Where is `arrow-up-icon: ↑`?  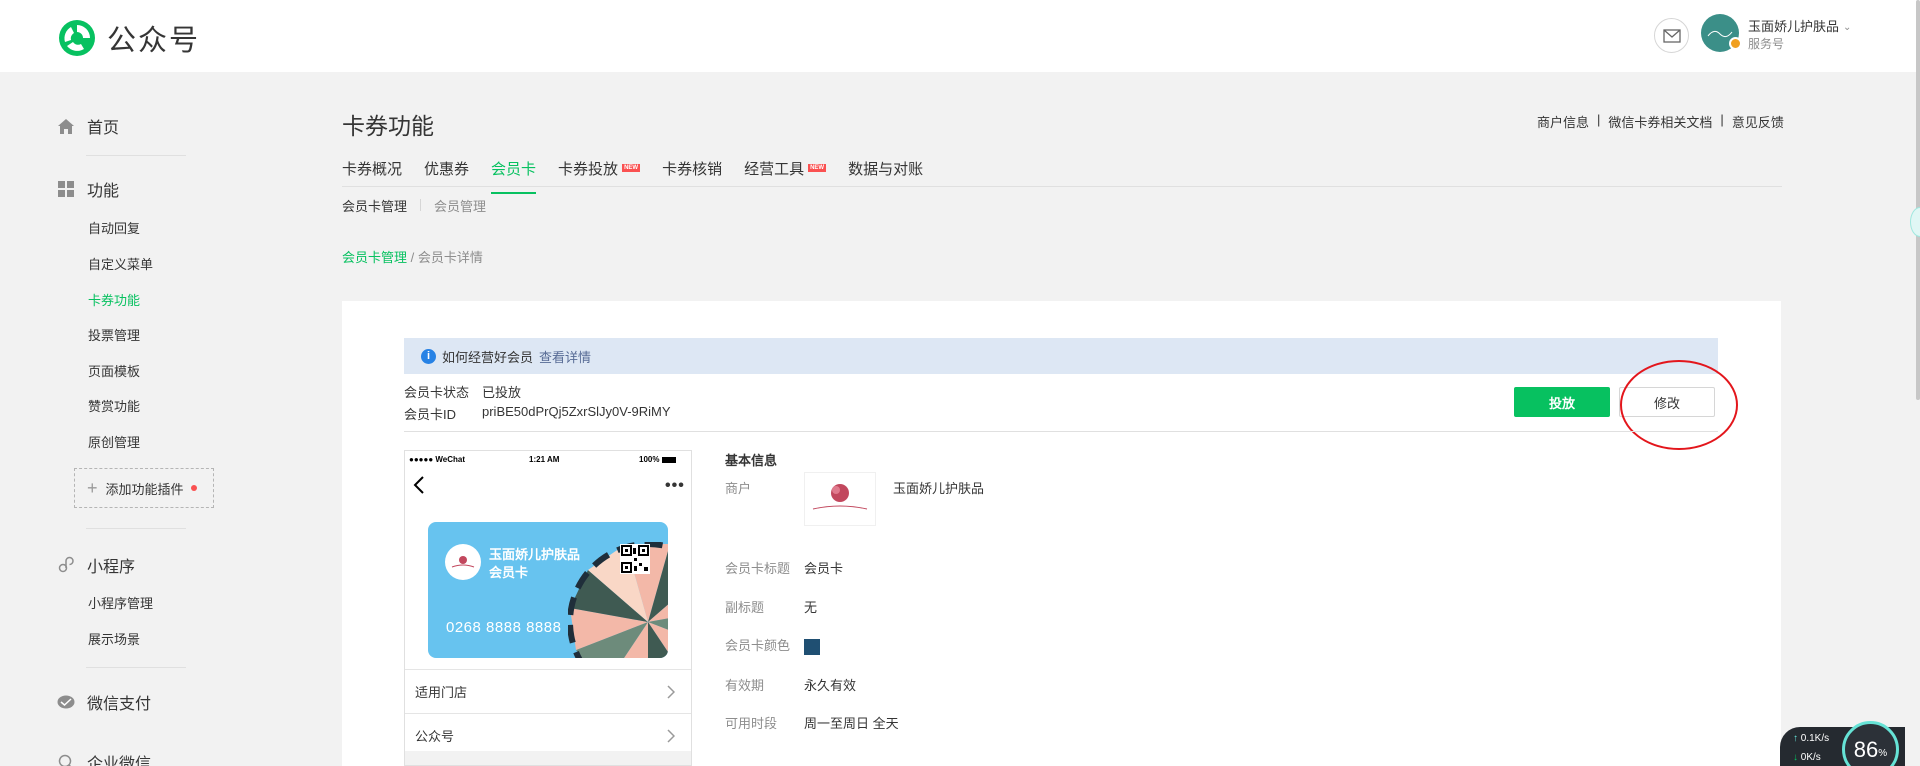
arrow-up-icon: ↑ is located at coordinates (1795, 738).